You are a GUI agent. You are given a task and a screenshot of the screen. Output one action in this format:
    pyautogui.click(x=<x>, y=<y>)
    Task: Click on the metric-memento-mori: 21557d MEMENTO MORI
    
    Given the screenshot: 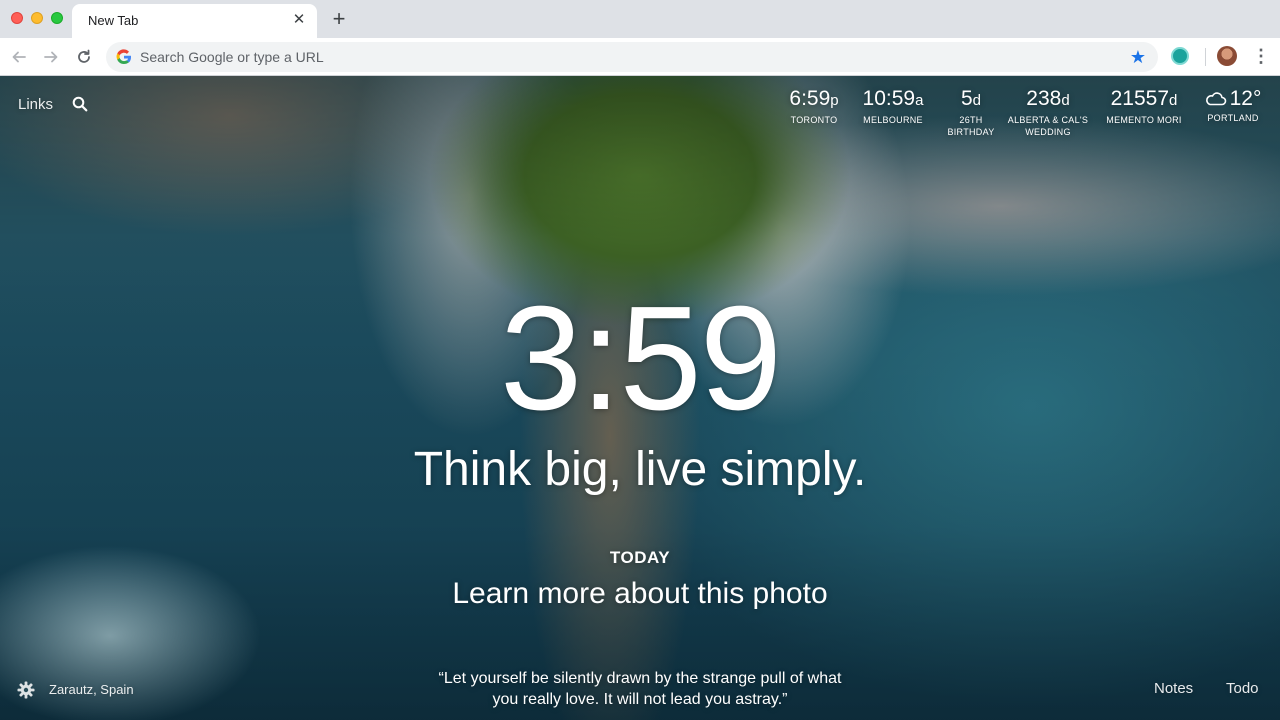 What is the action you would take?
    pyautogui.click(x=1144, y=106)
    